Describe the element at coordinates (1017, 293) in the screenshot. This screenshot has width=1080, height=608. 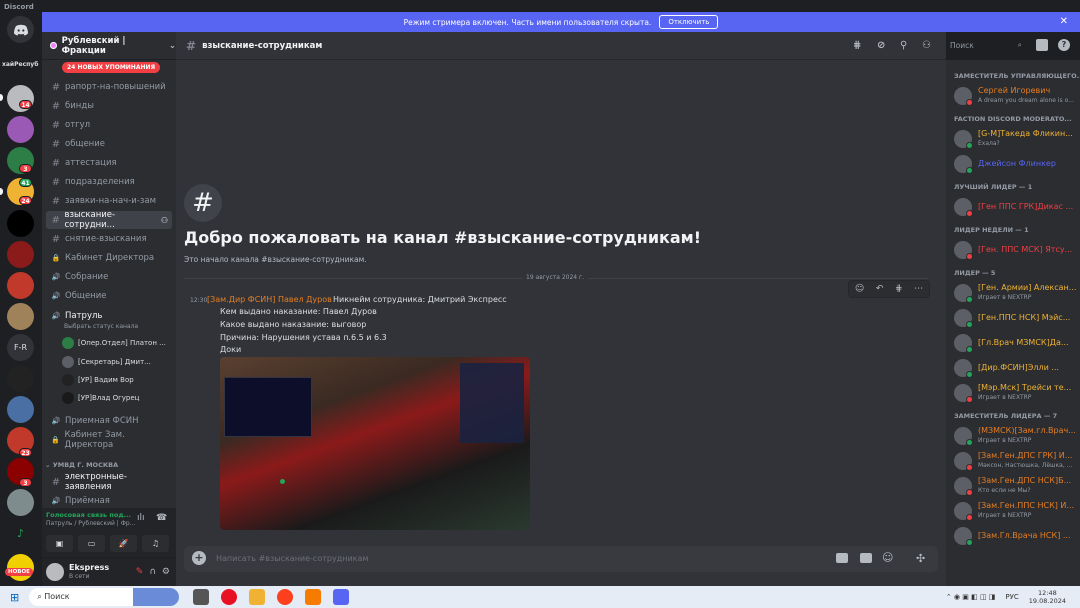
I see `member-item: [Ген. Армии] Алексан... Играет в NEXTRP` at that location.